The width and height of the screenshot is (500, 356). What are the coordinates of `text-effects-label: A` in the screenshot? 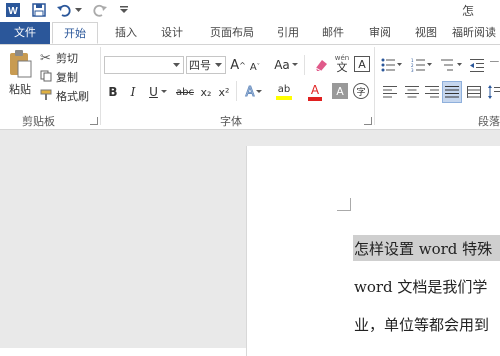 It's located at (250, 92).